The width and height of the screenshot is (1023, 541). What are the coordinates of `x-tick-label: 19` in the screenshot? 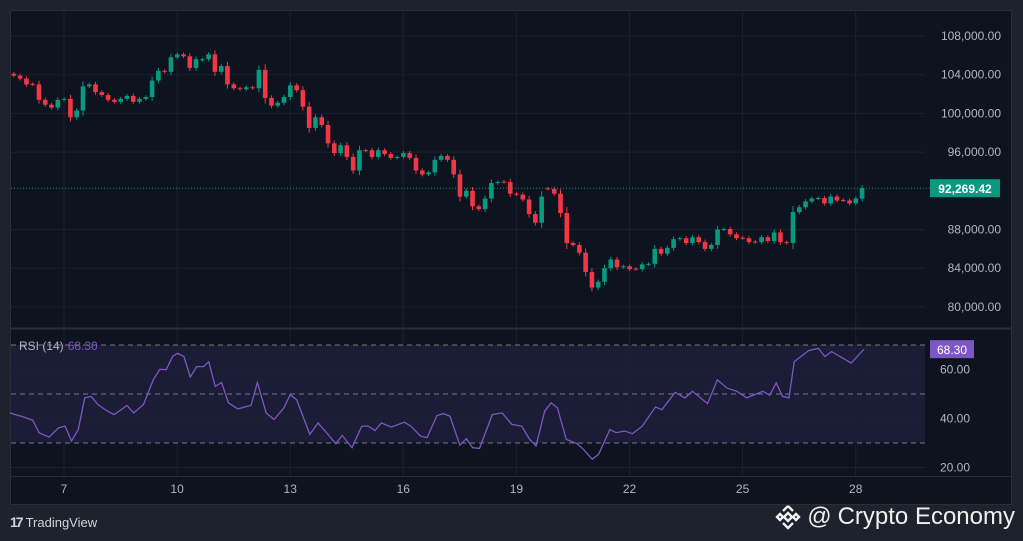 It's located at (517, 489).